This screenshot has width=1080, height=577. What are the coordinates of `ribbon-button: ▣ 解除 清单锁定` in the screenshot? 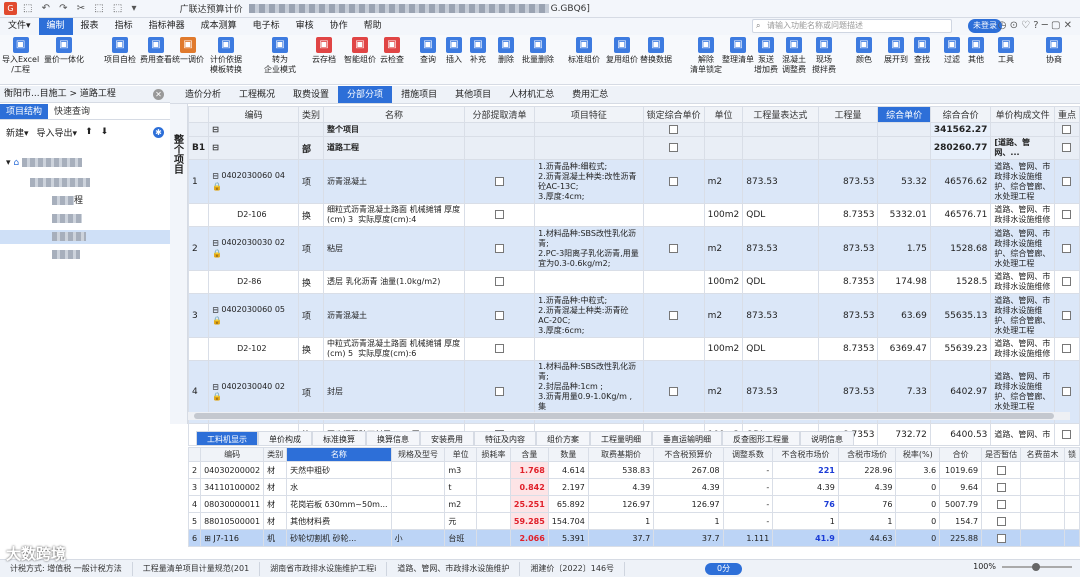 It's located at (706, 56).